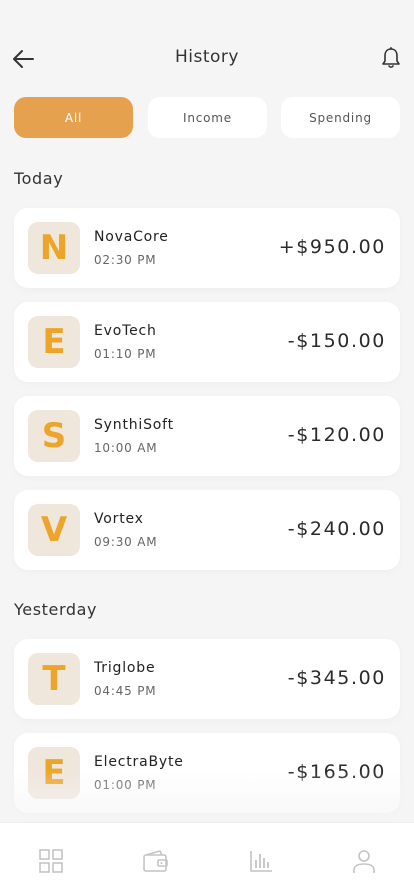 The image size is (414, 896). I want to click on bar-chart-icon, so click(261, 861).